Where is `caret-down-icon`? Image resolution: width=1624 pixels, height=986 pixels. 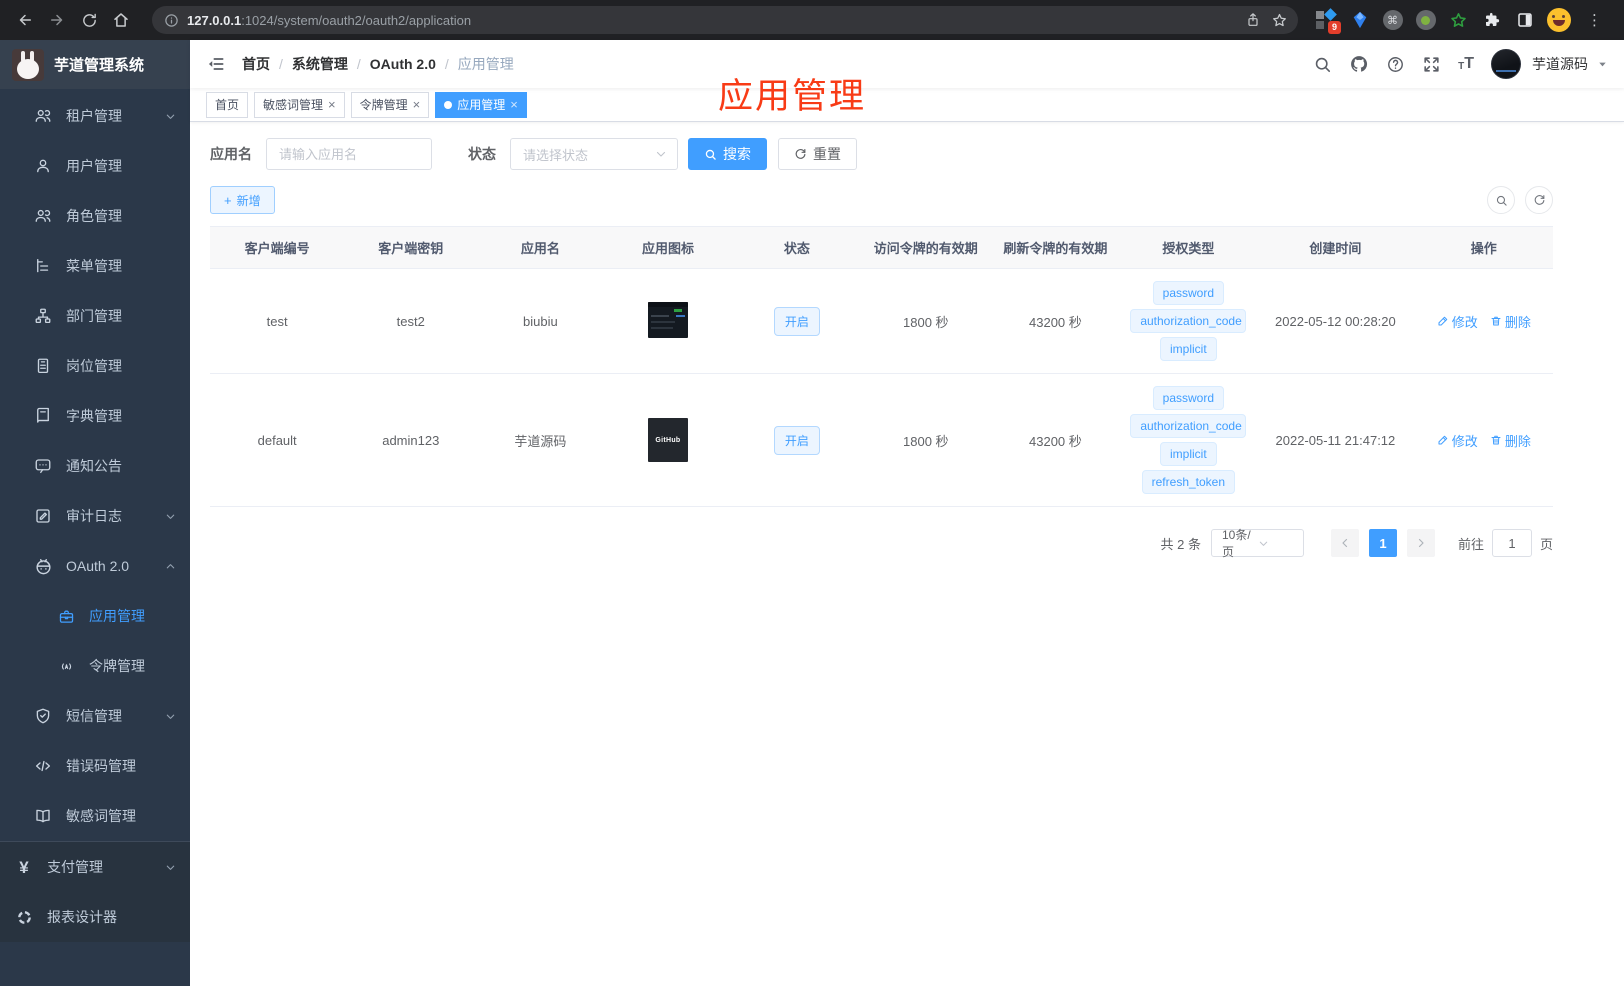 caret-down-icon is located at coordinates (1602, 64).